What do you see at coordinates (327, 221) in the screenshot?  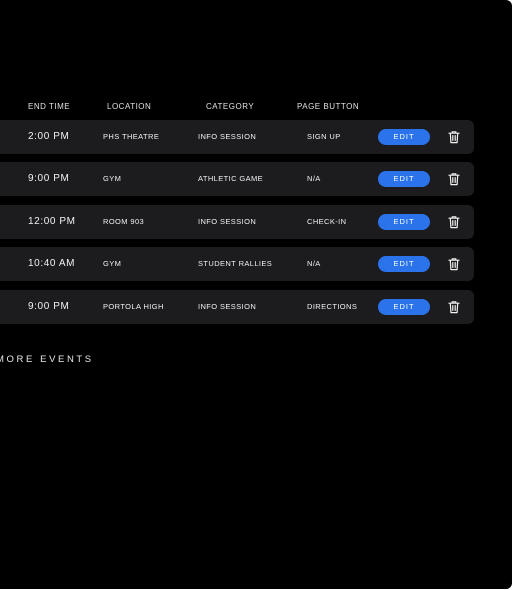 I see `page-button-cell: CHECK-IN` at bounding box center [327, 221].